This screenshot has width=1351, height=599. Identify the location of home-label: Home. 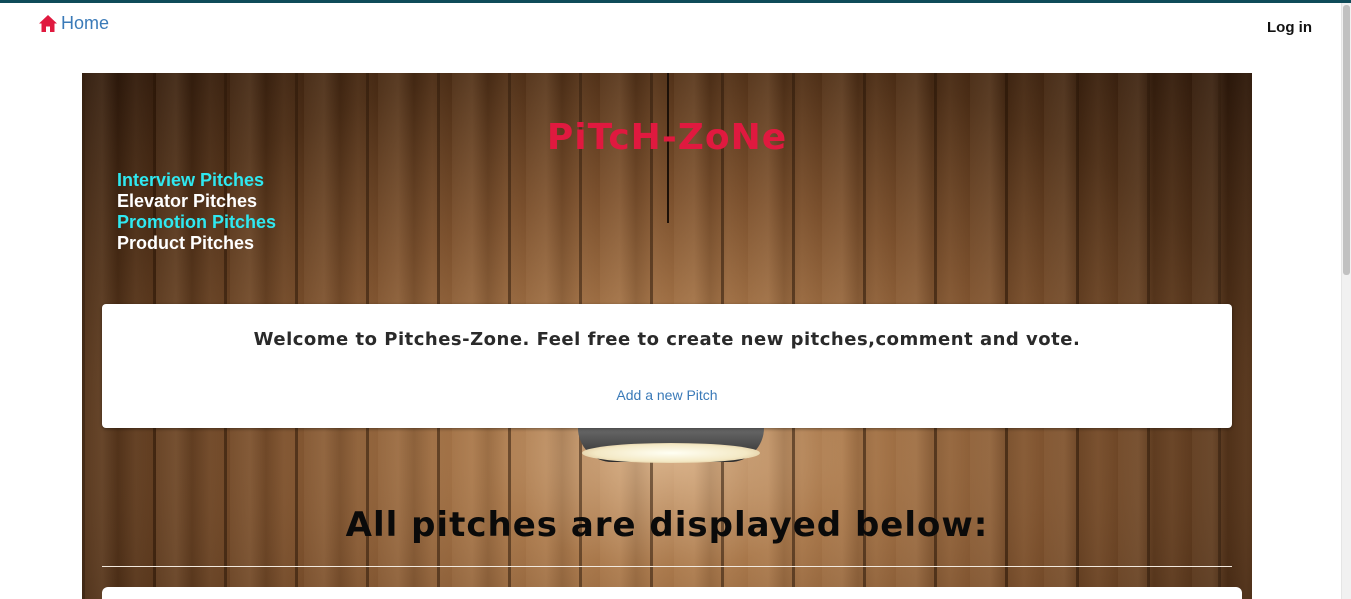
(85, 23).